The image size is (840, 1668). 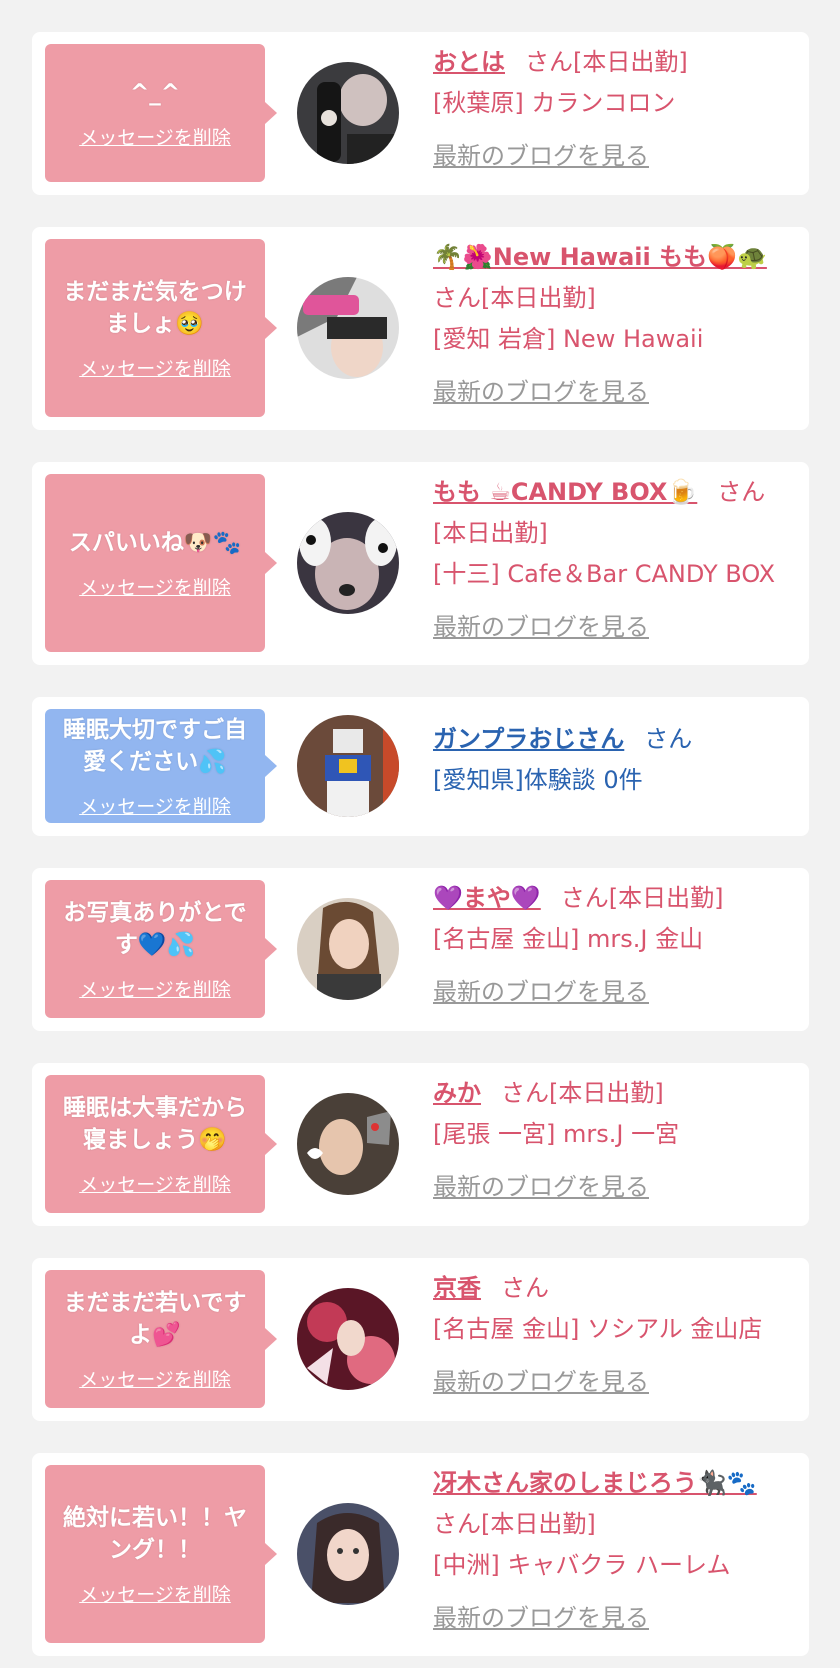 I want to click on message-text: 絶対に若い！！ヤング！！, so click(x=155, y=1533).